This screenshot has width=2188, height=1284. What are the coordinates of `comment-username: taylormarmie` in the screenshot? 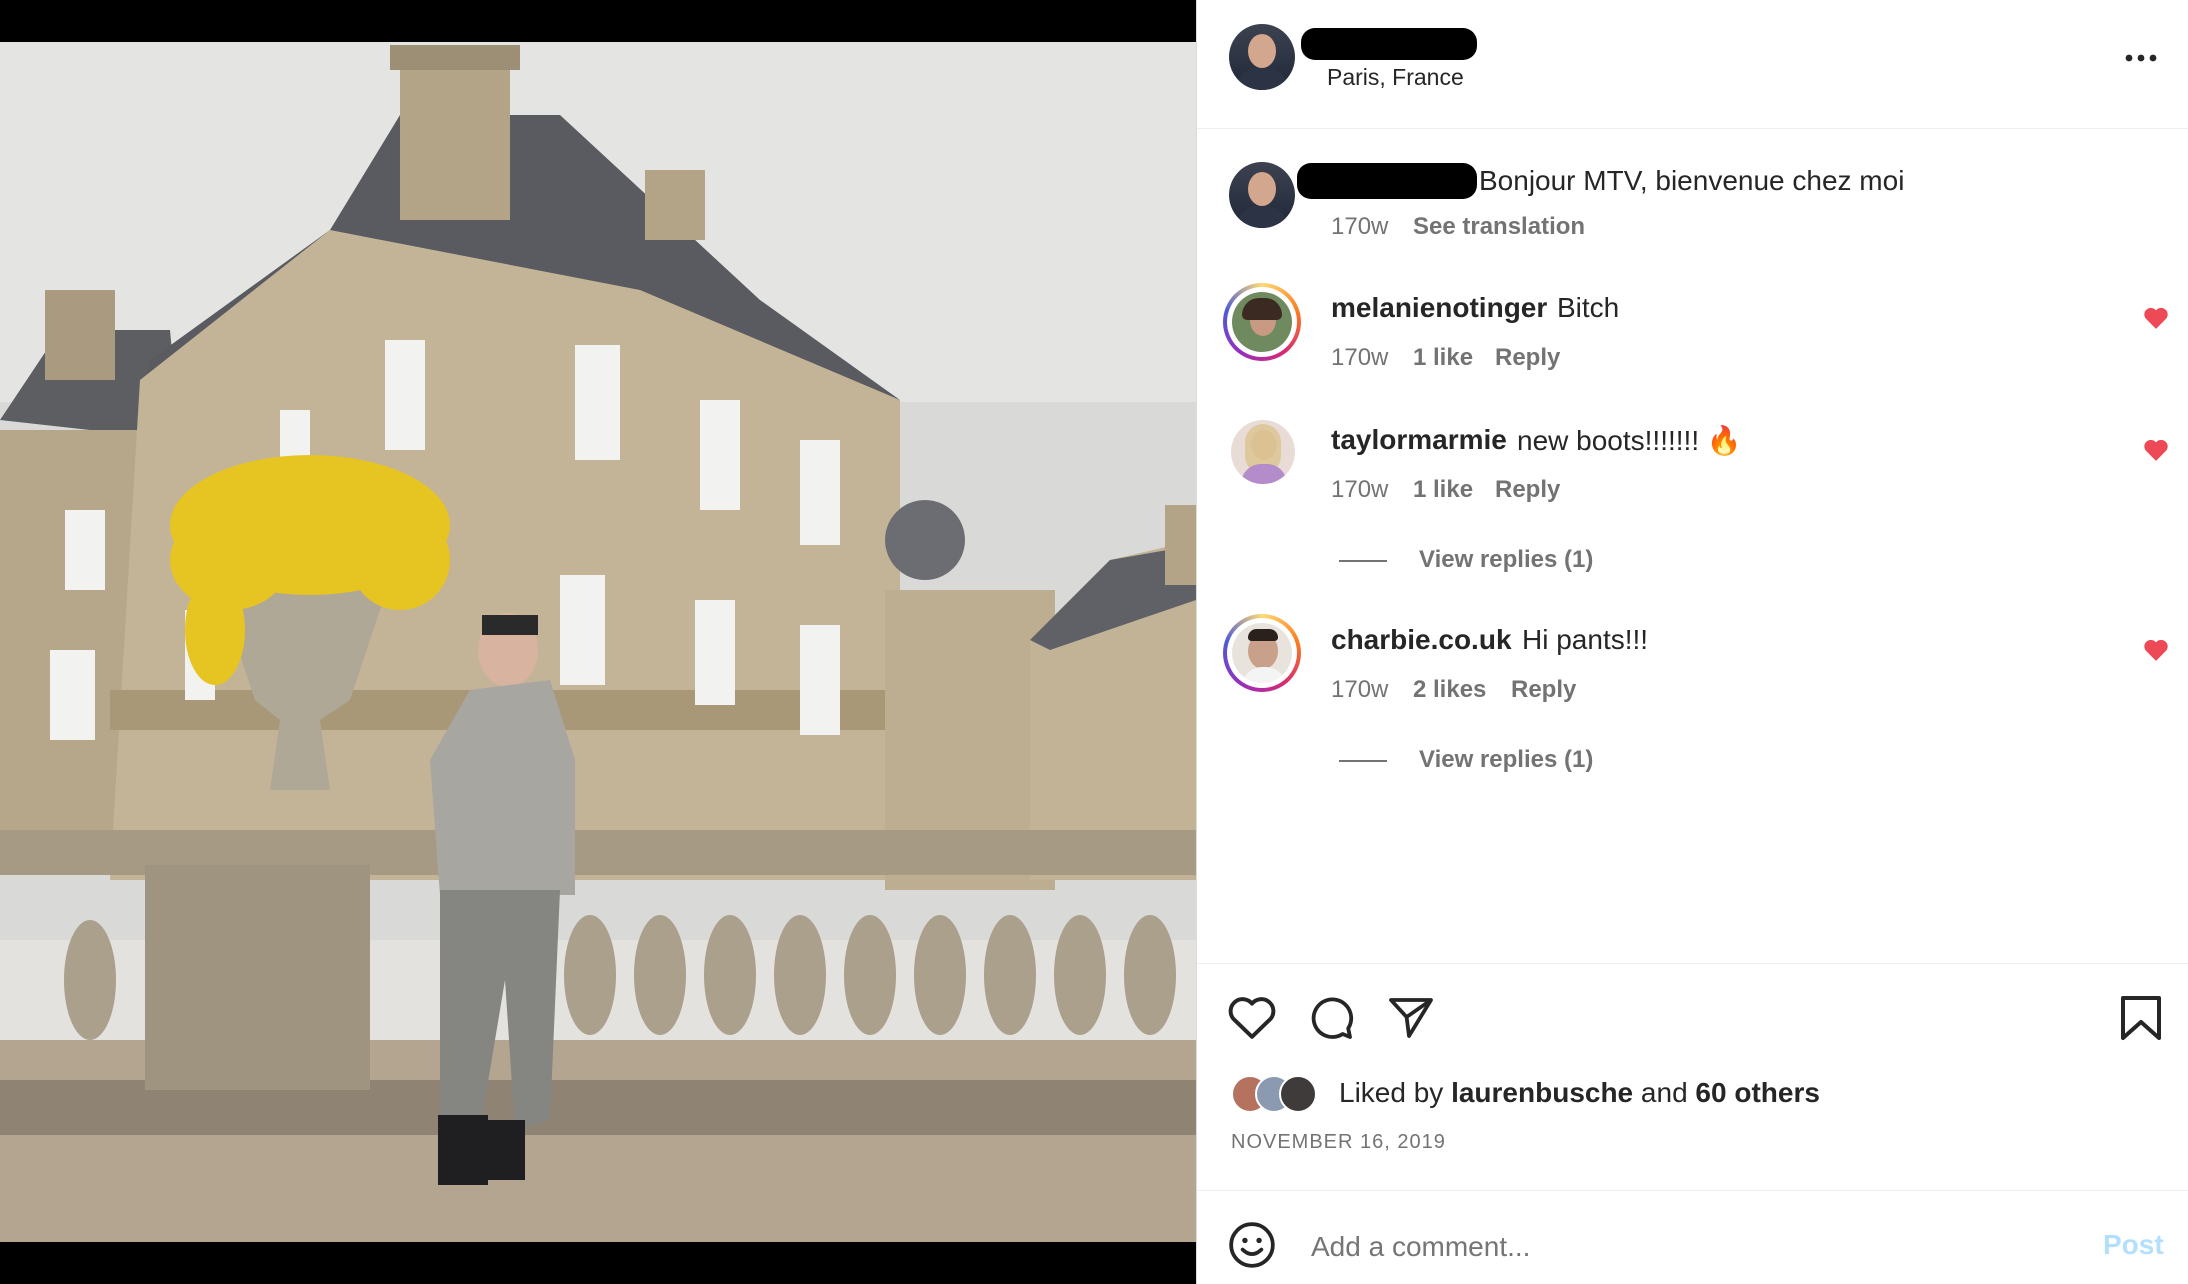 It's located at (1419, 440).